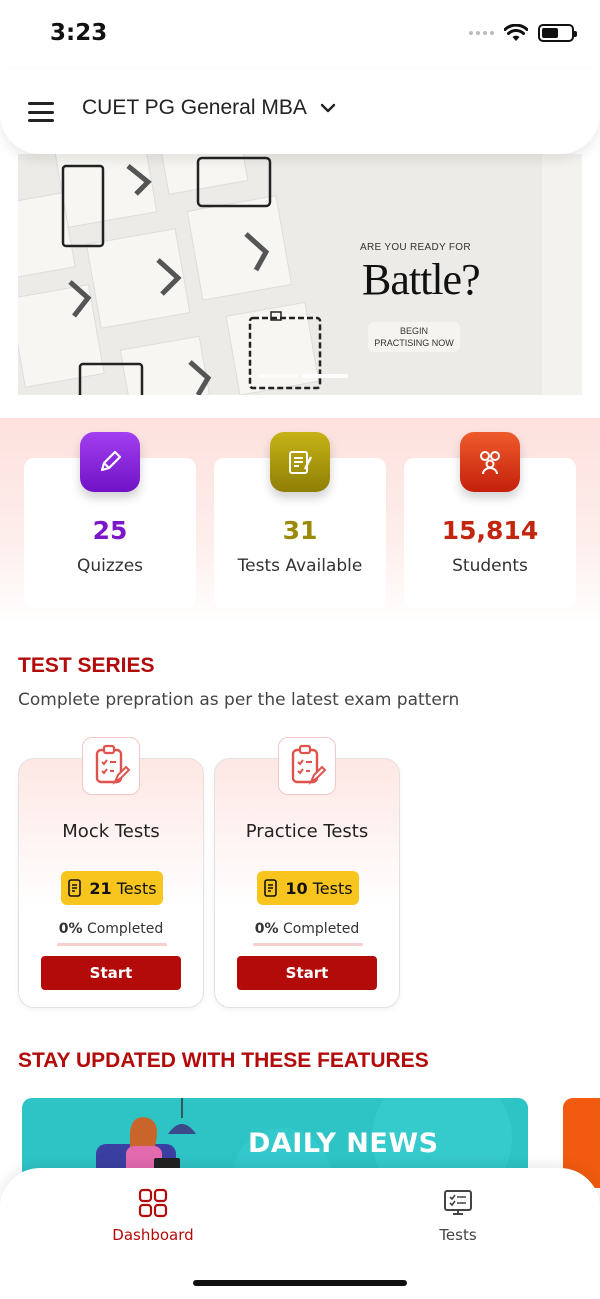 The width and height of the screenshot is (600, 1299). What do you see at coordinates (458, 1216) in the screenshot?
I see `nav-tests: Tests` at bounding box center [458, 1216].